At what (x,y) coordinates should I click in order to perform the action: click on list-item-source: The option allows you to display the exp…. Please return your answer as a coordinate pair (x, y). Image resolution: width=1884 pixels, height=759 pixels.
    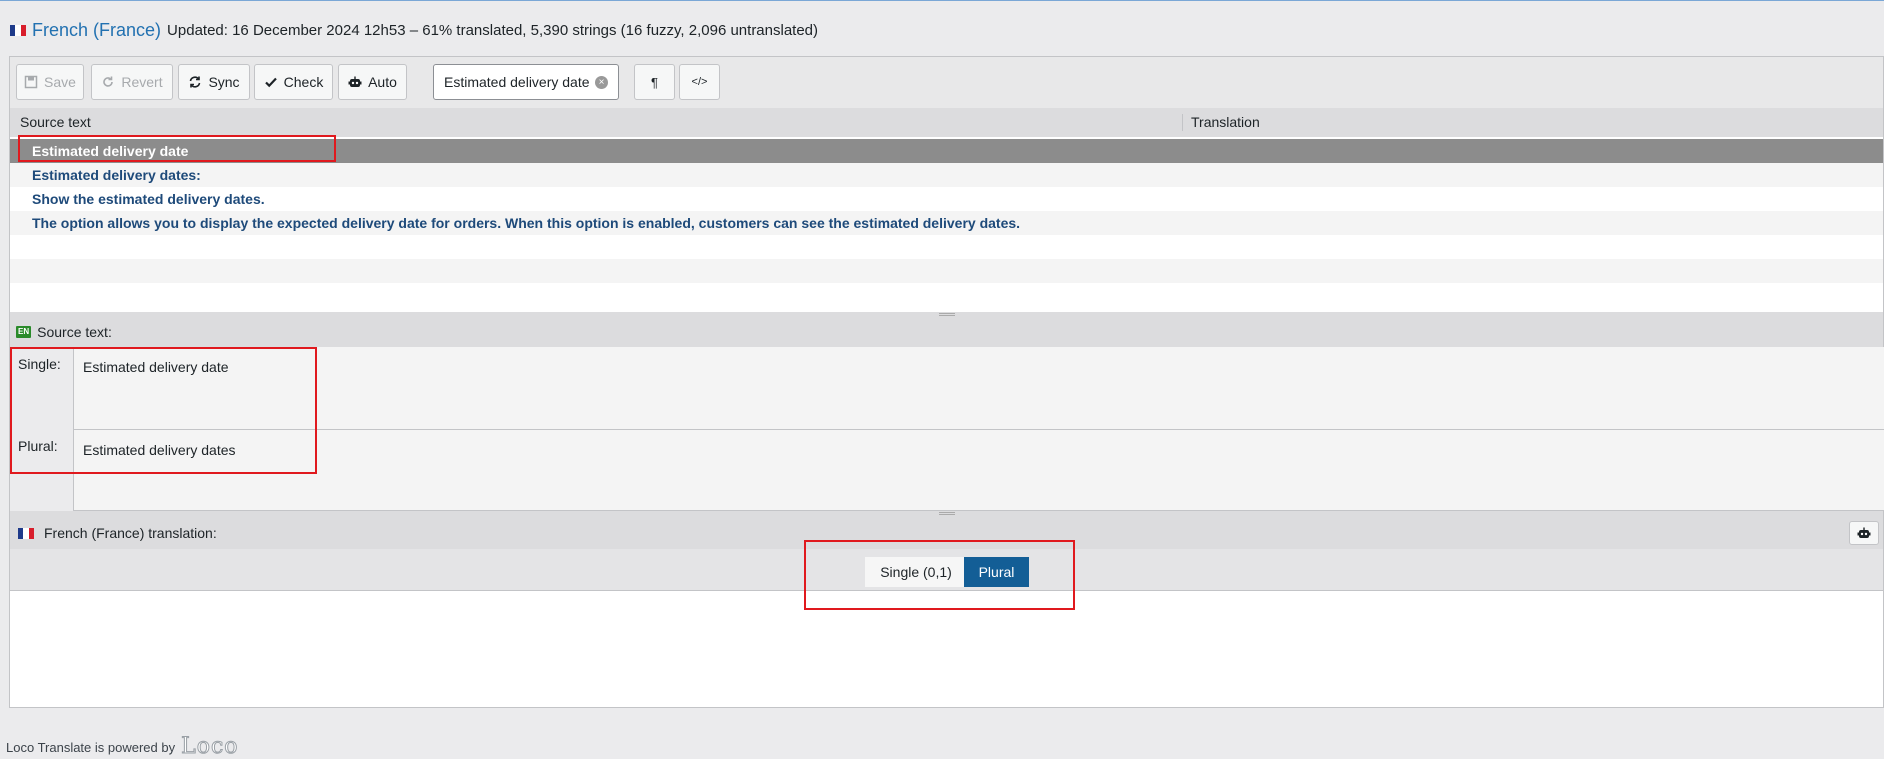
    Looking at the image, I should click on (526, 223).